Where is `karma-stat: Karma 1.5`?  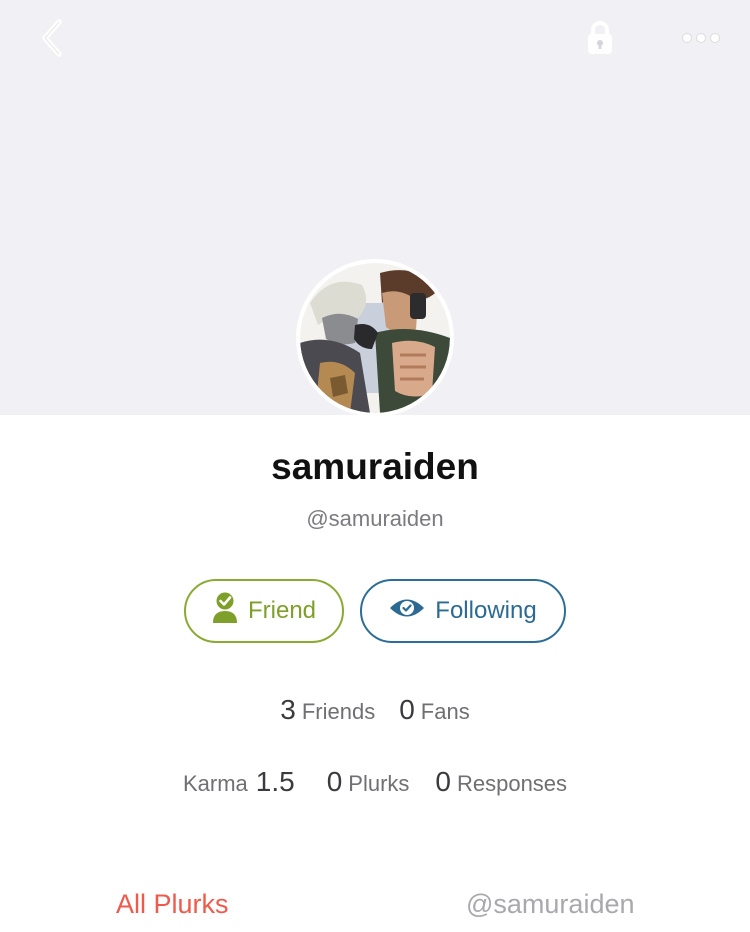
karma-stat: Karma 1.5 is located at coordinates (242, 782).